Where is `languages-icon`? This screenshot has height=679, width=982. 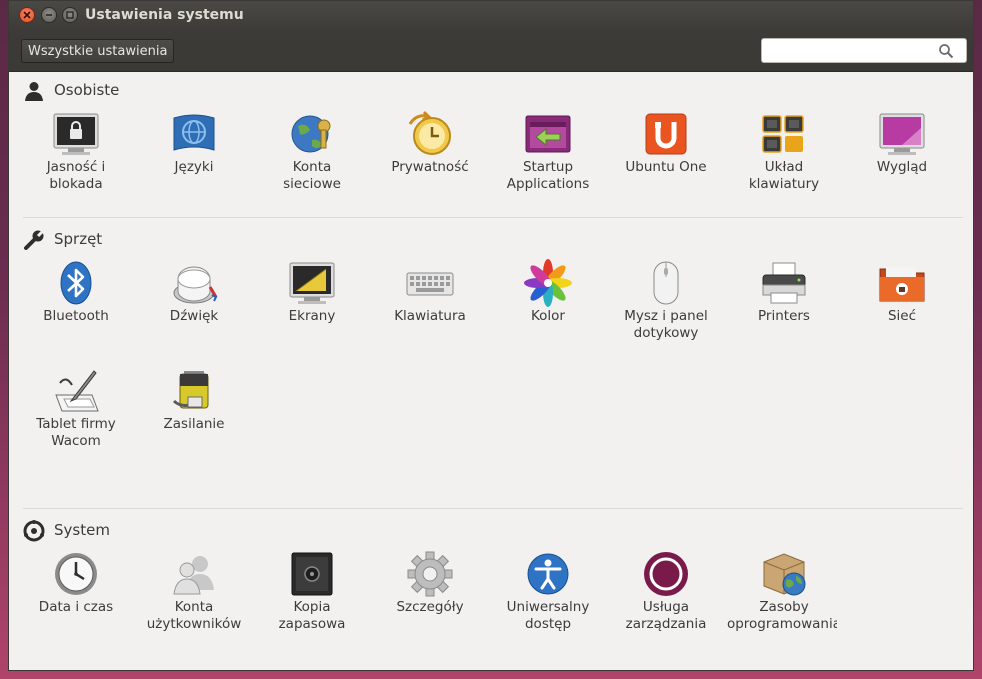 languages-icon is located at coordinates (194, 132).